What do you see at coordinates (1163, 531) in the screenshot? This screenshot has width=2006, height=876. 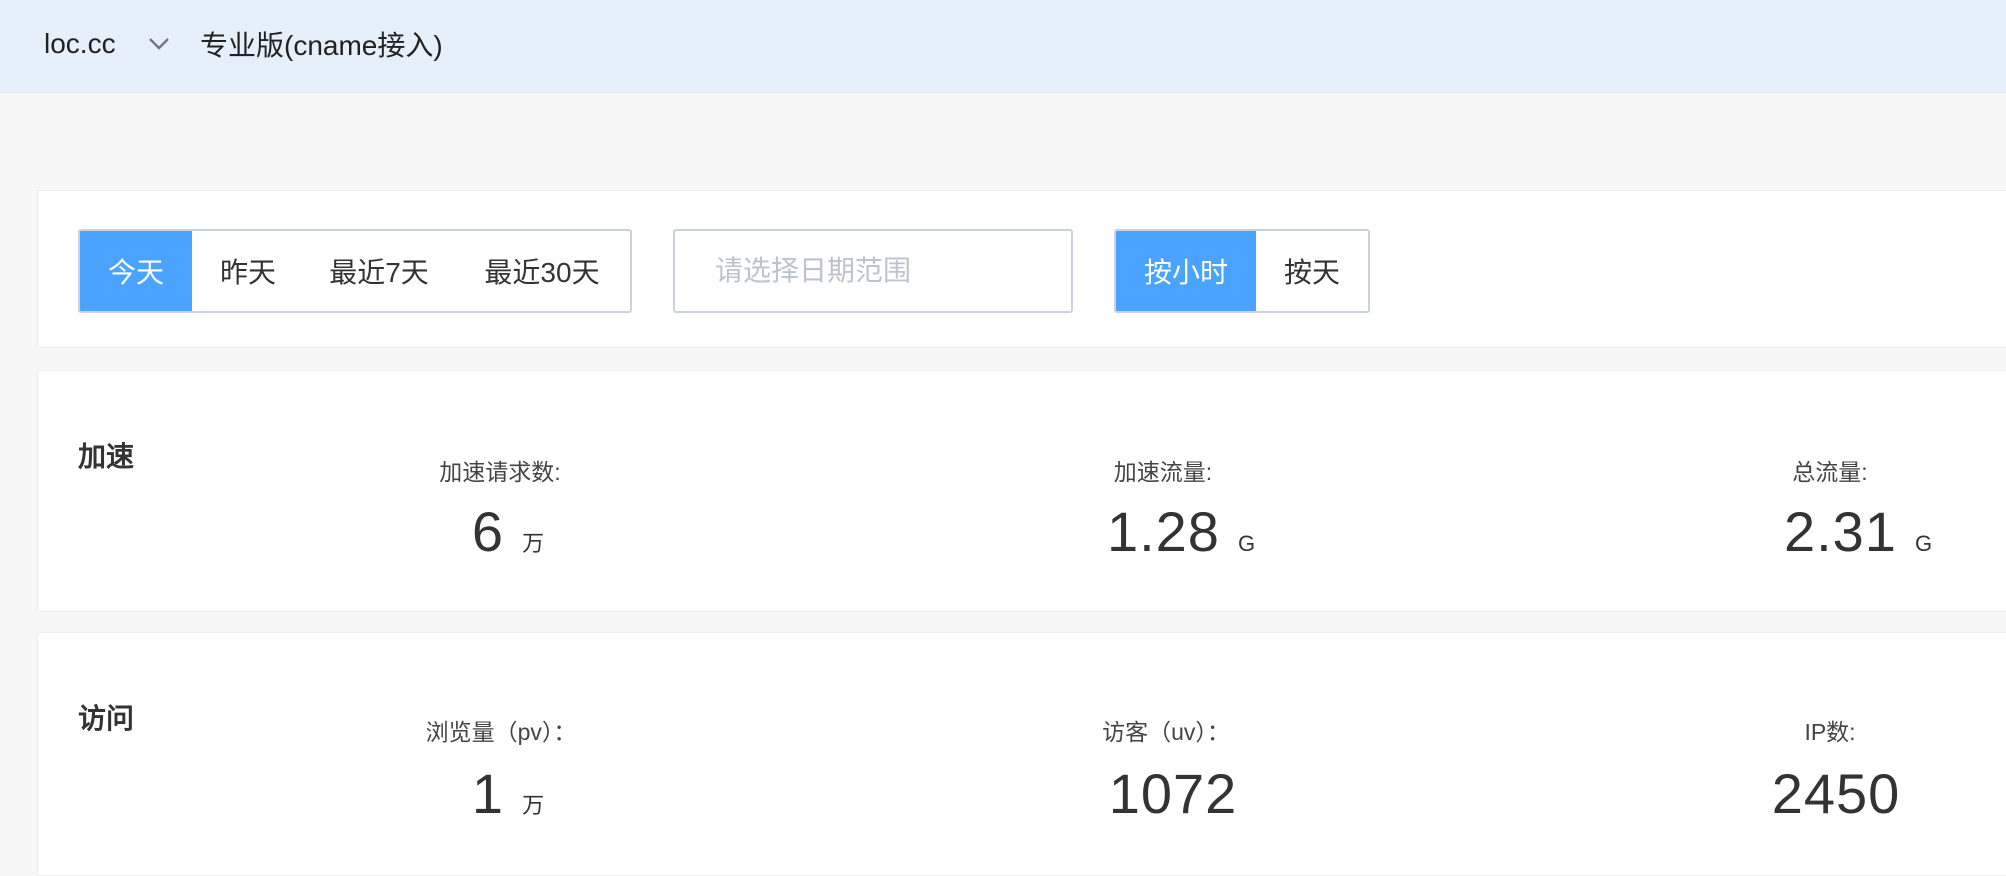 I see `accel-traffic-number: 1.28` at bounding box center [1163, 531].